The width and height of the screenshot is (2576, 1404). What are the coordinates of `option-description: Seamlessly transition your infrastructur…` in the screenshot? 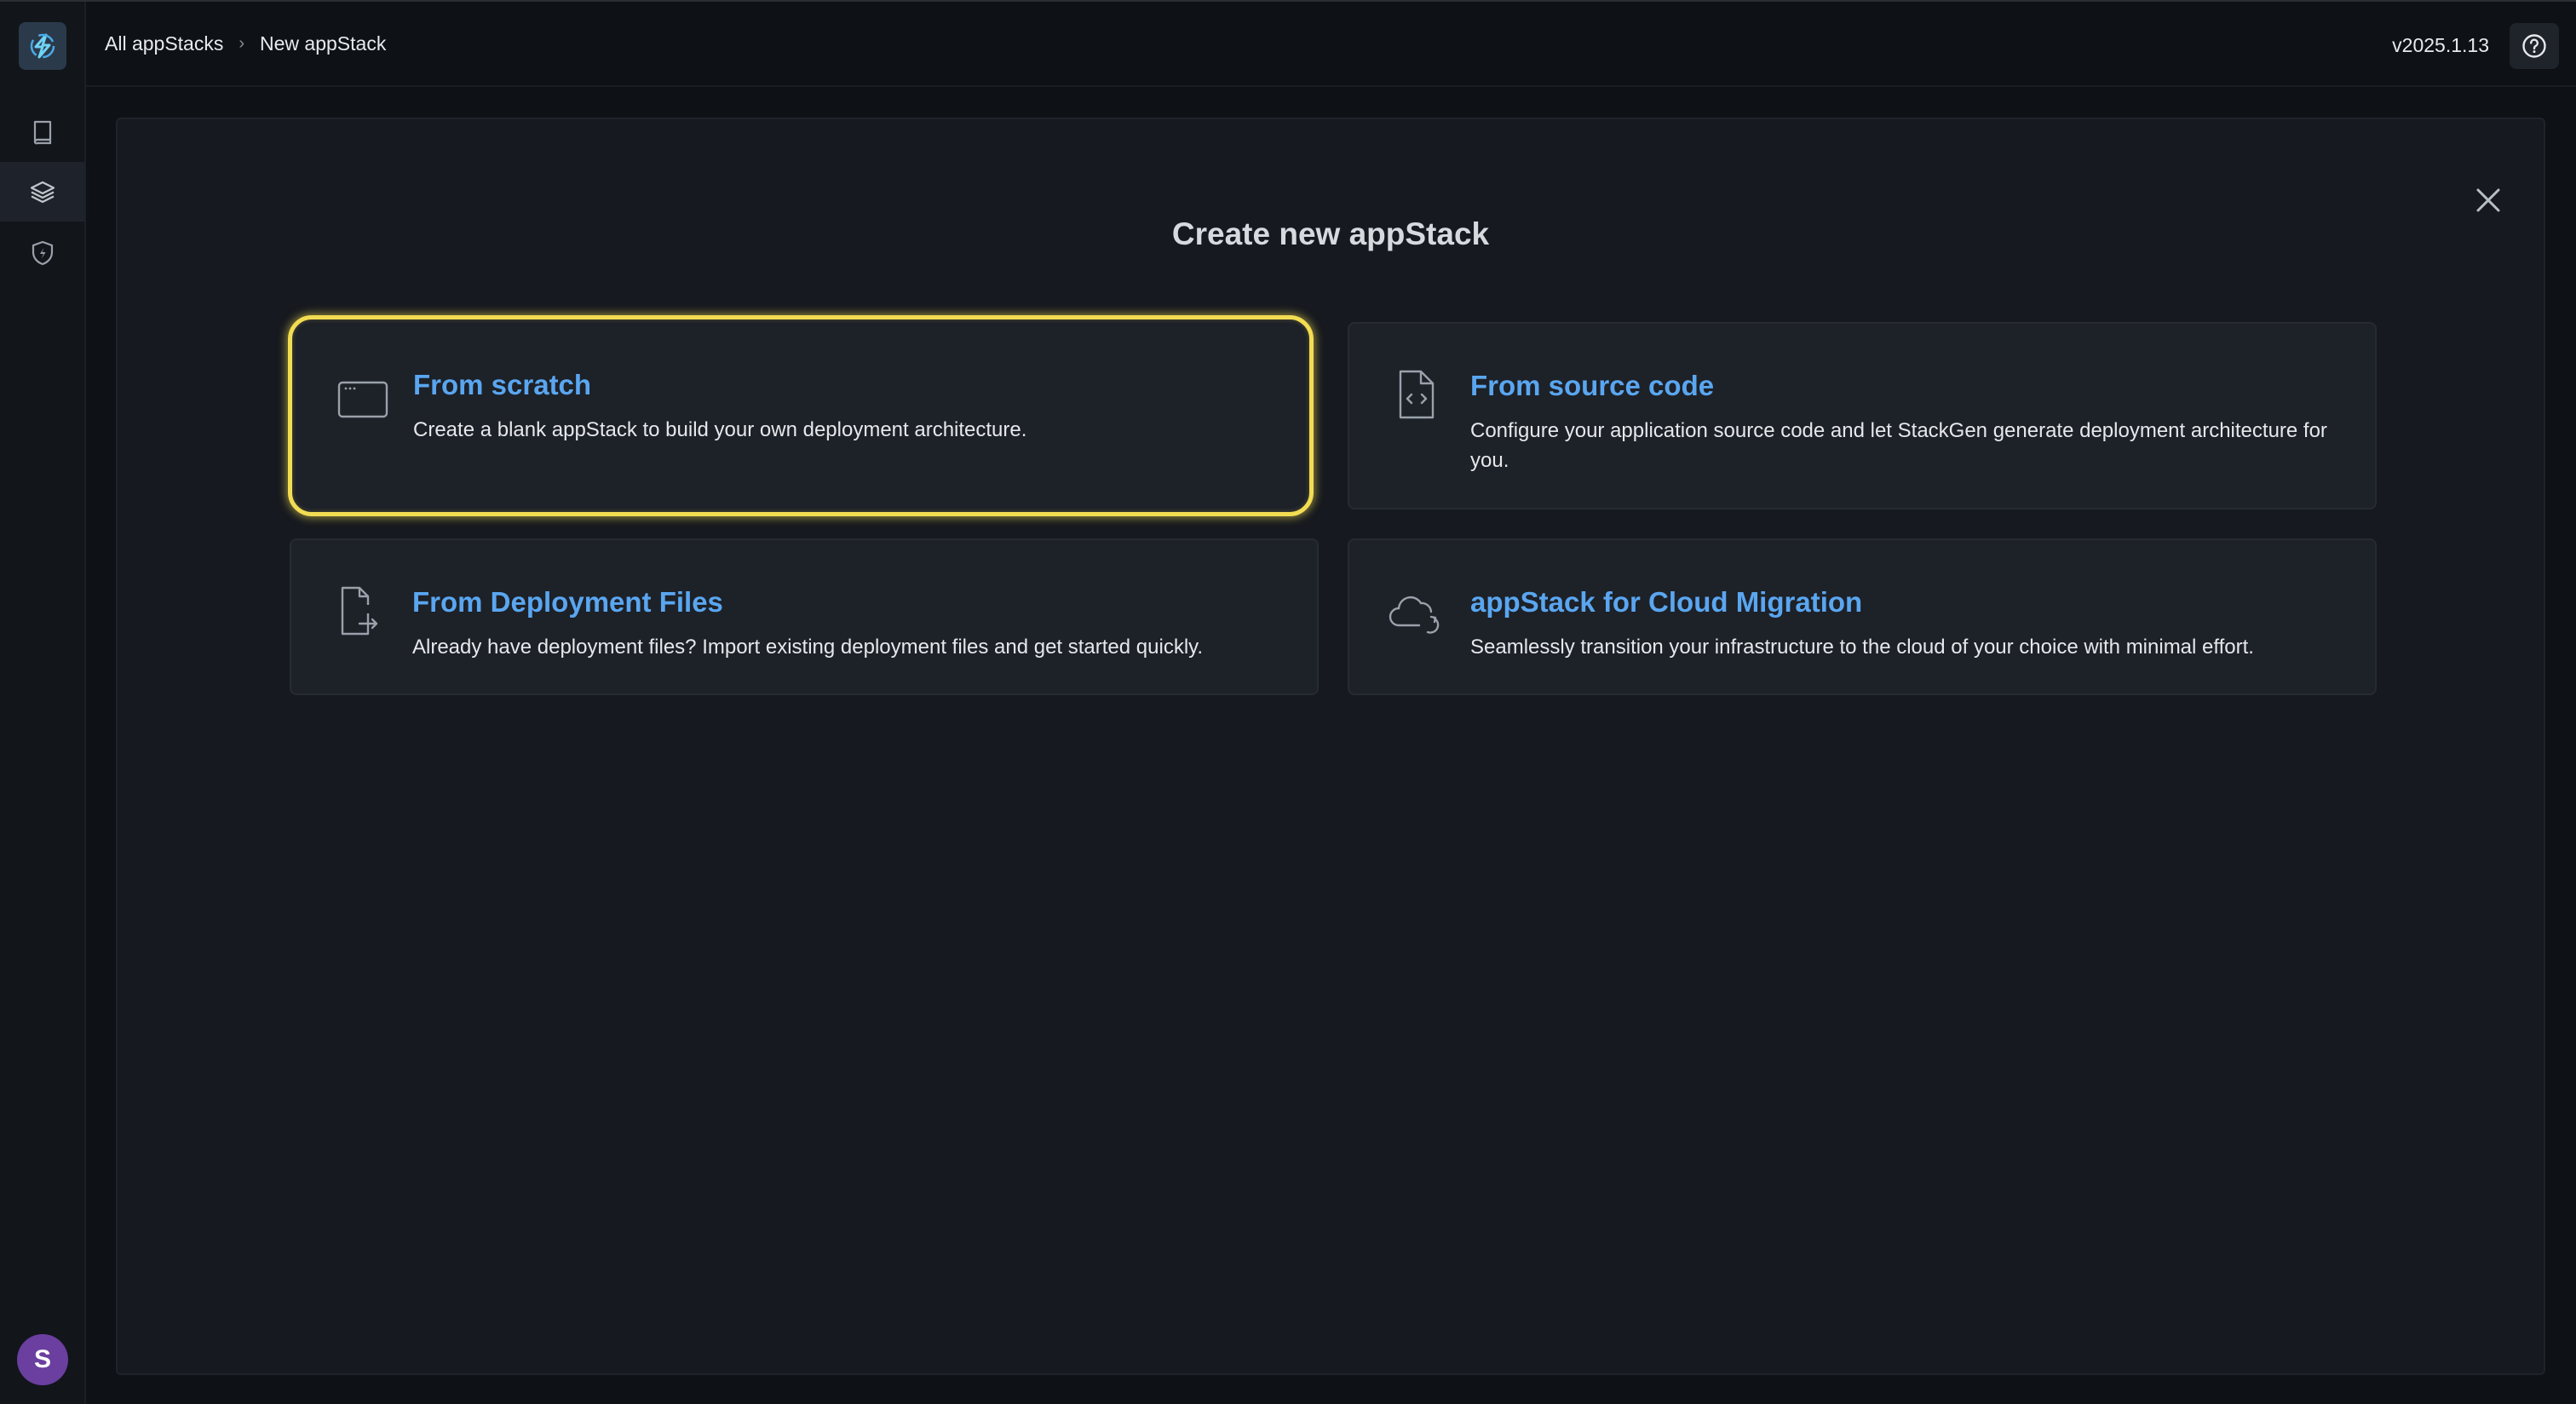 It's located at (1862, 647).